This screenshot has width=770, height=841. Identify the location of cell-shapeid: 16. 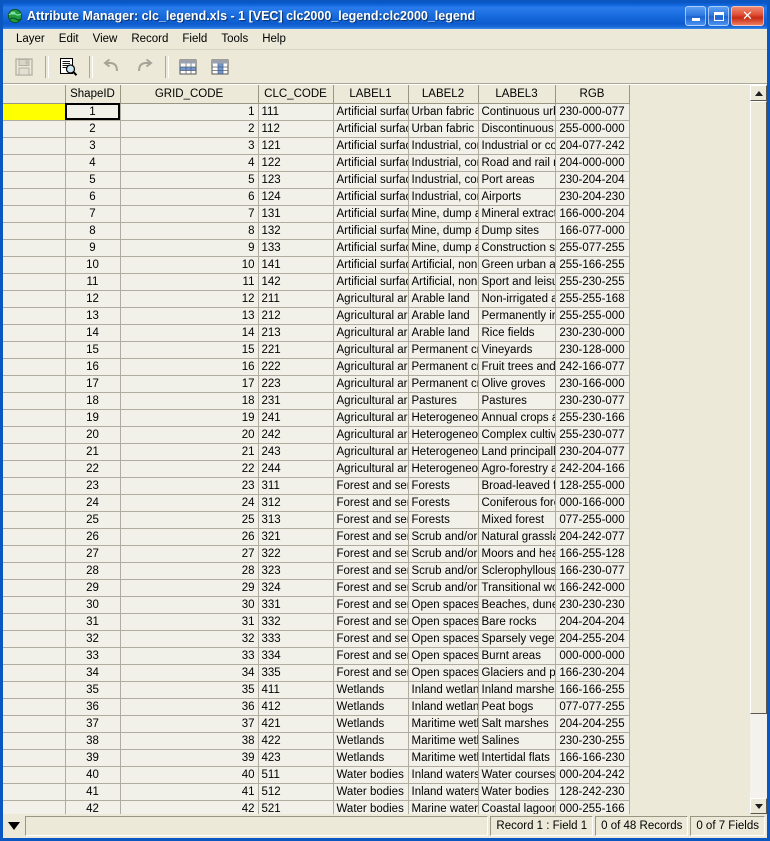
(93, 367).